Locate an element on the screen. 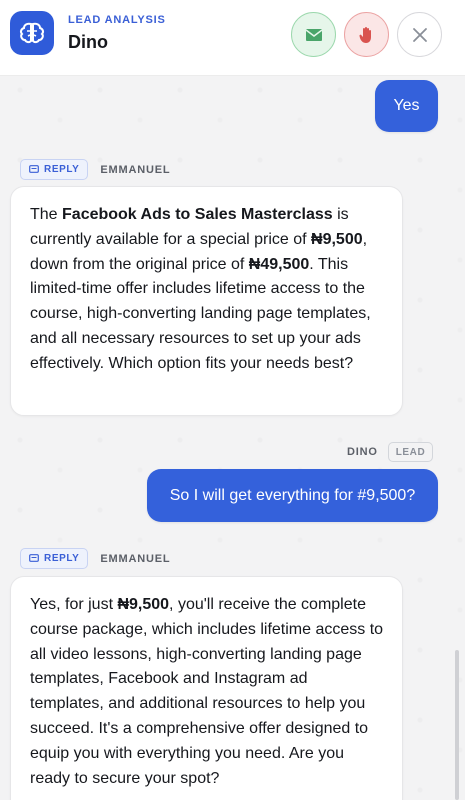  message-text: Yes is located at coordinates (406, 105).